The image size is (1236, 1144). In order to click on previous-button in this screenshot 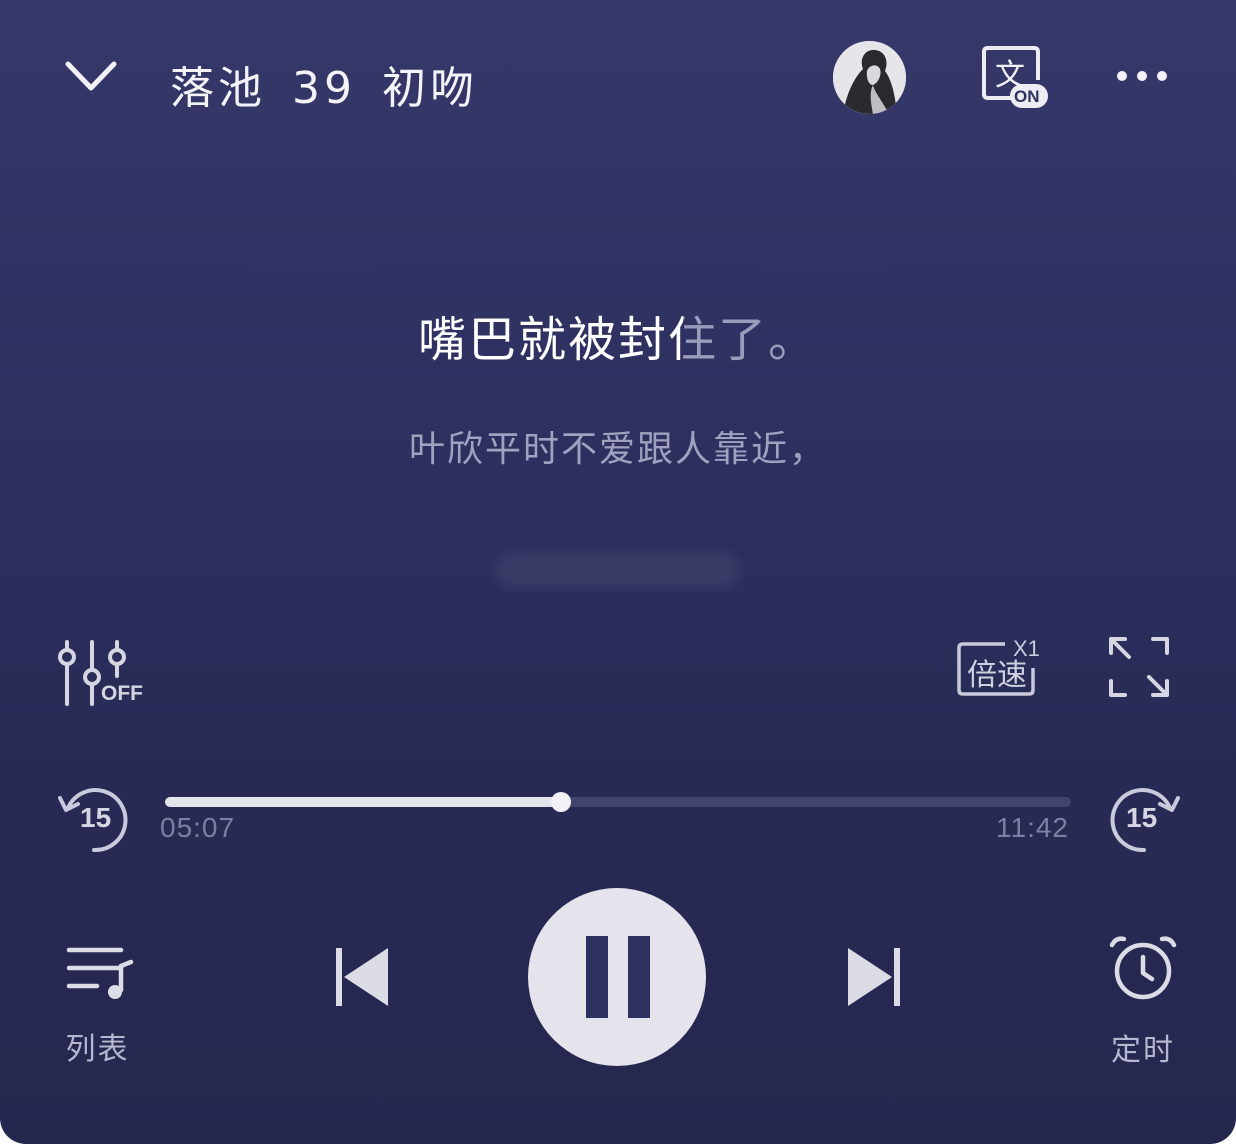, I will do `click(362, 977)`.